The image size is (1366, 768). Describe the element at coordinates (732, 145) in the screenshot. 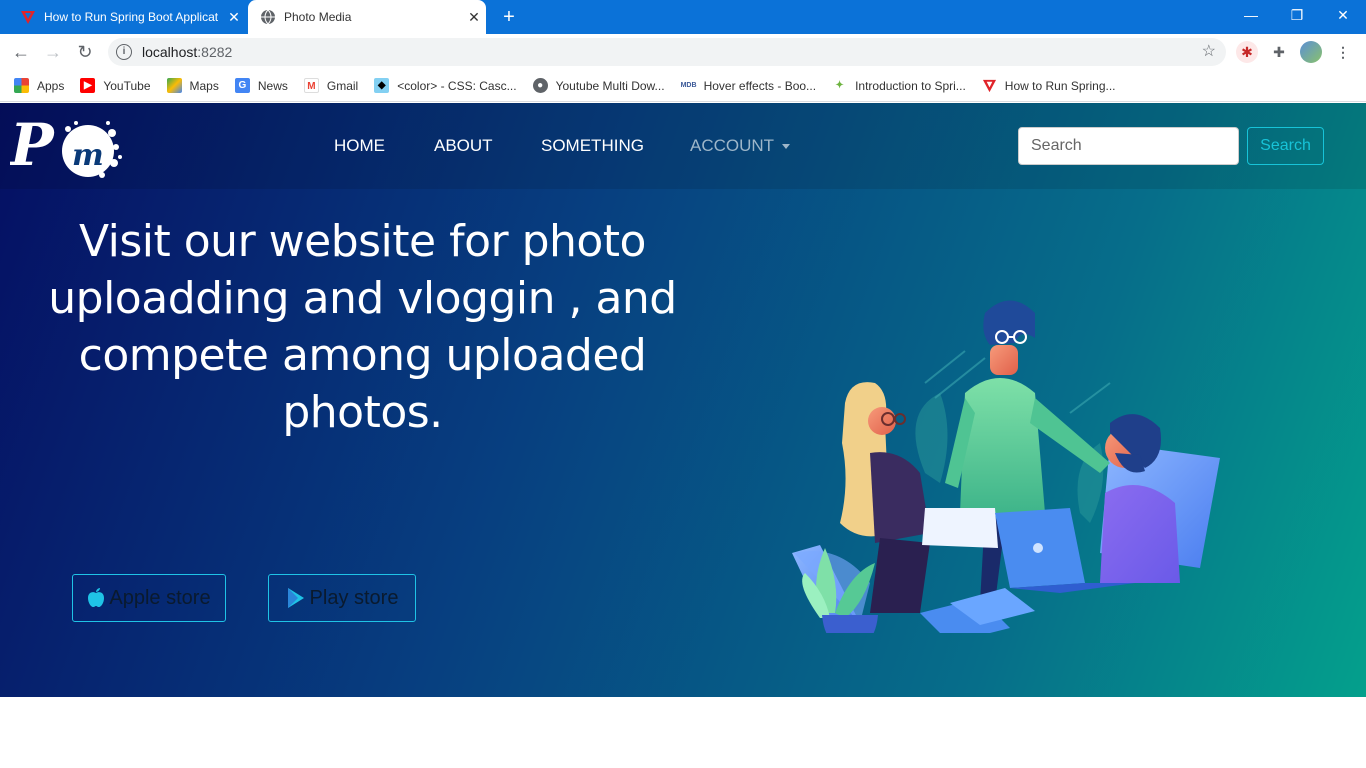

I see `nav-account-label: ACCOUNT` at that location.